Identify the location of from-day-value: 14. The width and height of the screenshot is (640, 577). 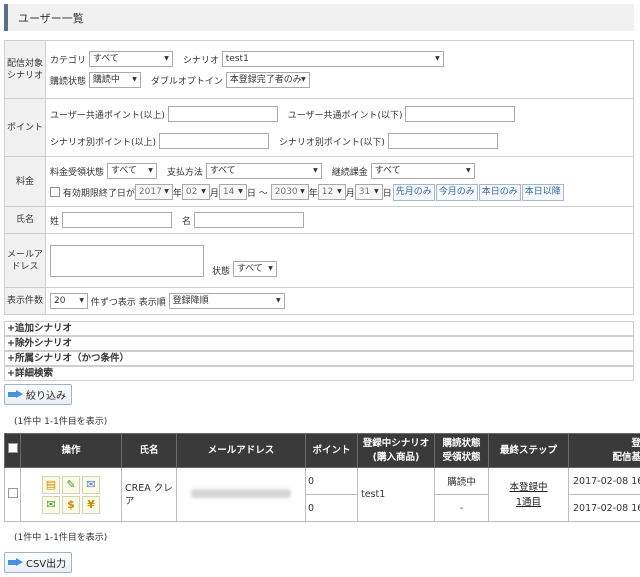
(228, 192).